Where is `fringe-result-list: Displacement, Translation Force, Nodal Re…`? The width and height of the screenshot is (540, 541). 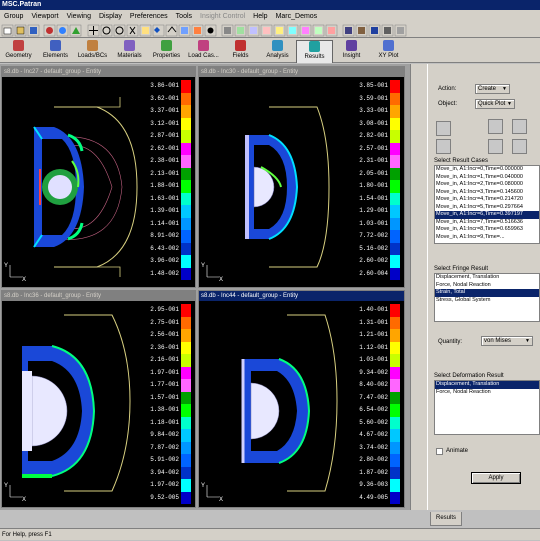 fringe-result-list: Displacement, Translation Force, Nodal Re… is located at coordinates (487, 297).